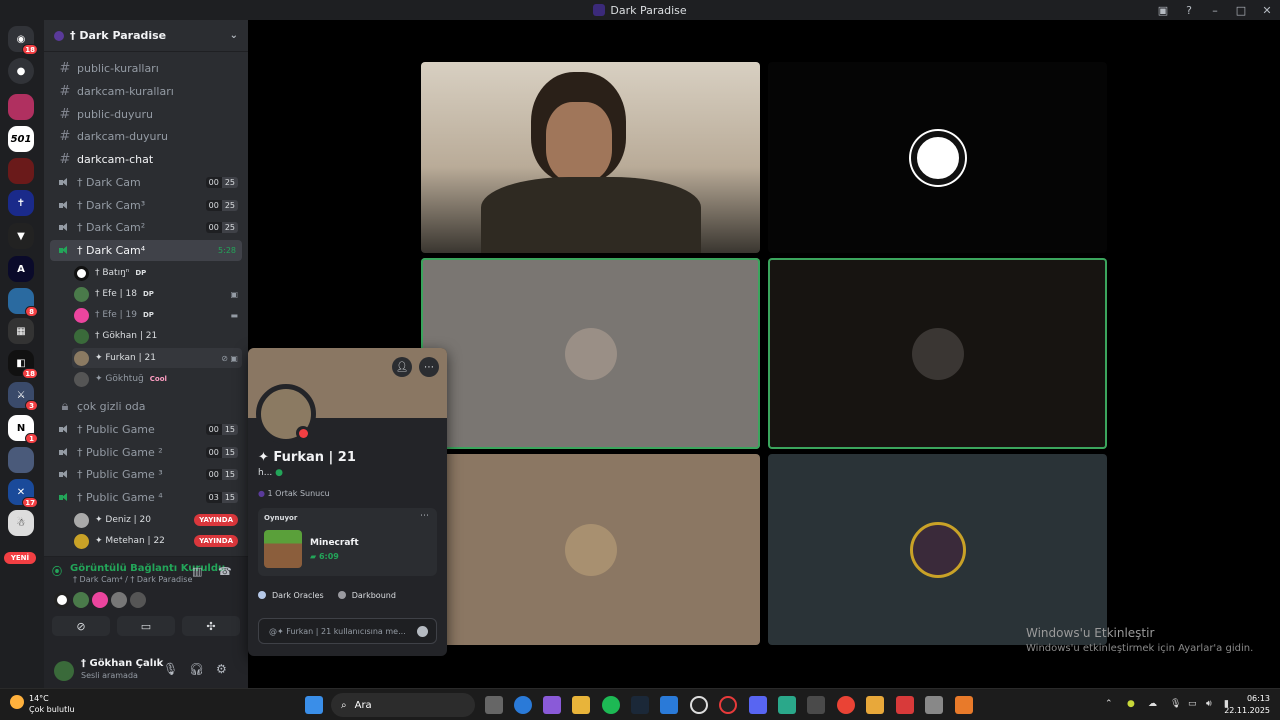  Describe the element at coordinates (132, 579) in the screenshot. I see `connection-location: † Dark Cam⁴ / † Dark Paradise` at that location.